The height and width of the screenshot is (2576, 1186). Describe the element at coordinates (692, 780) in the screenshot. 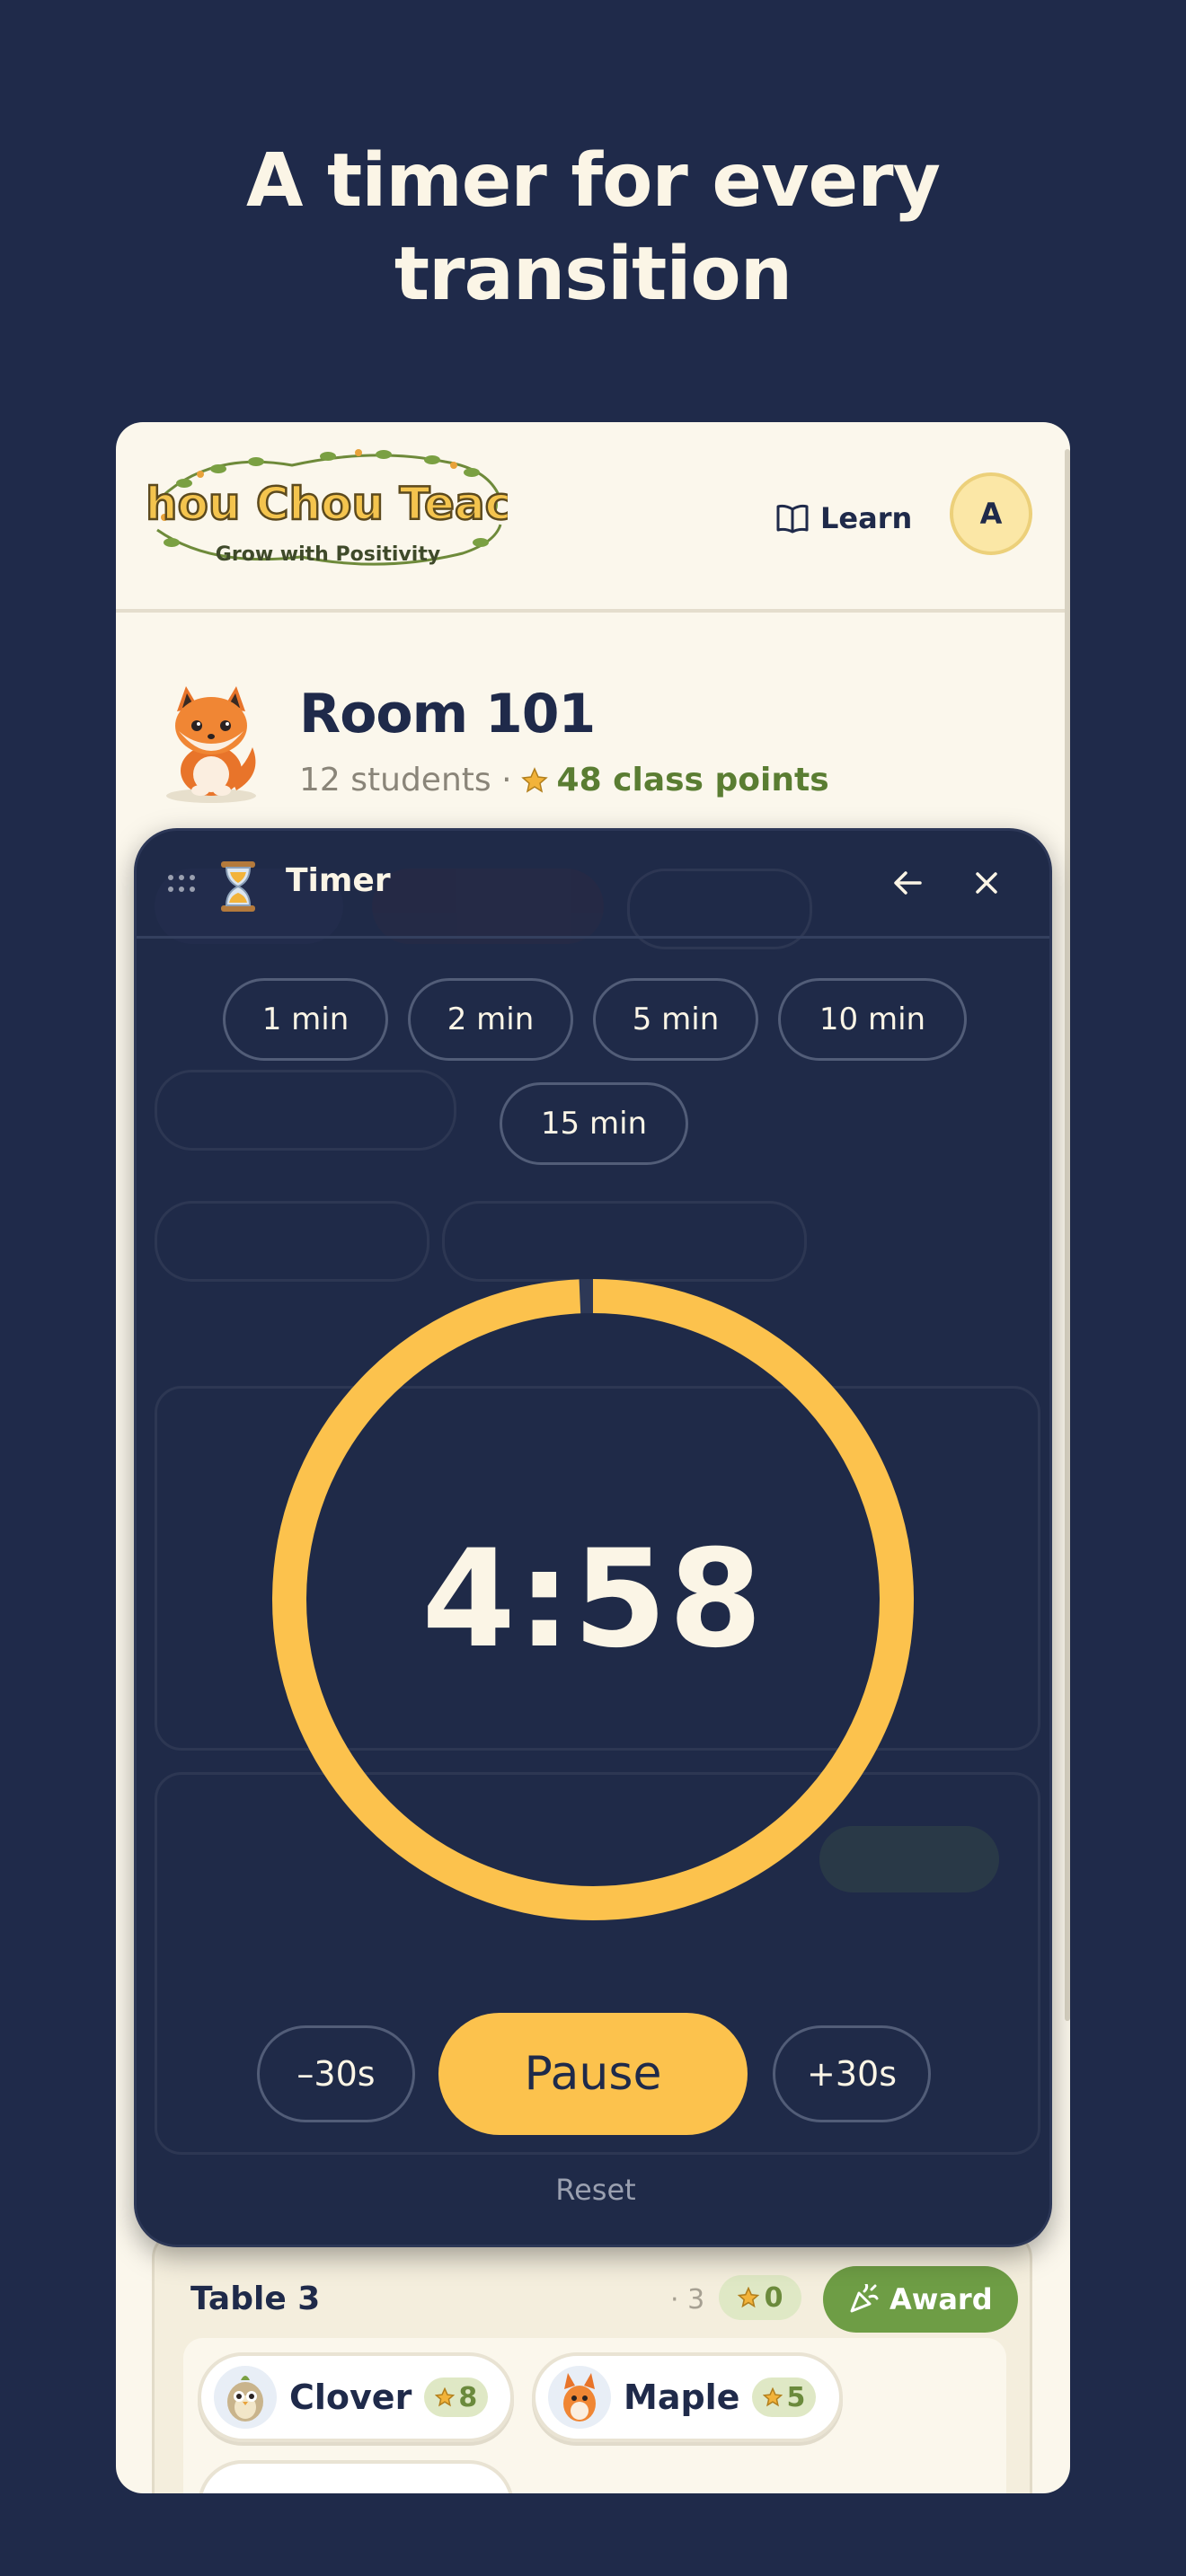

I see `class-points: 48 class points` at that location.